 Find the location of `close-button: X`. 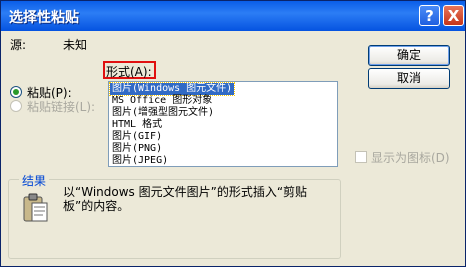

close-button: X is located at coordinates (453, 15).